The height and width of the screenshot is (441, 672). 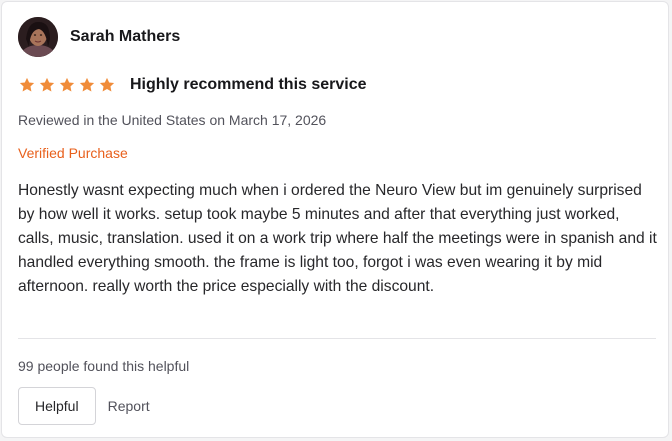 I want to click on helpful-button: Helpful, so click(x=57, y=406).